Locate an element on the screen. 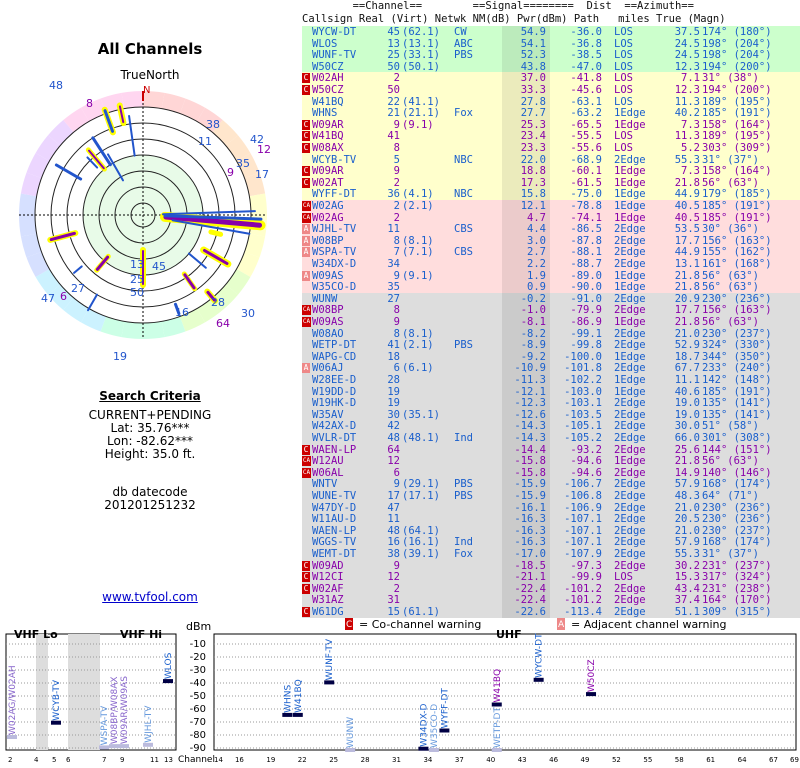 The height and width of the screenshot is (768, 800). cell-dist: 21.0 is located at coordinates (687, 333).